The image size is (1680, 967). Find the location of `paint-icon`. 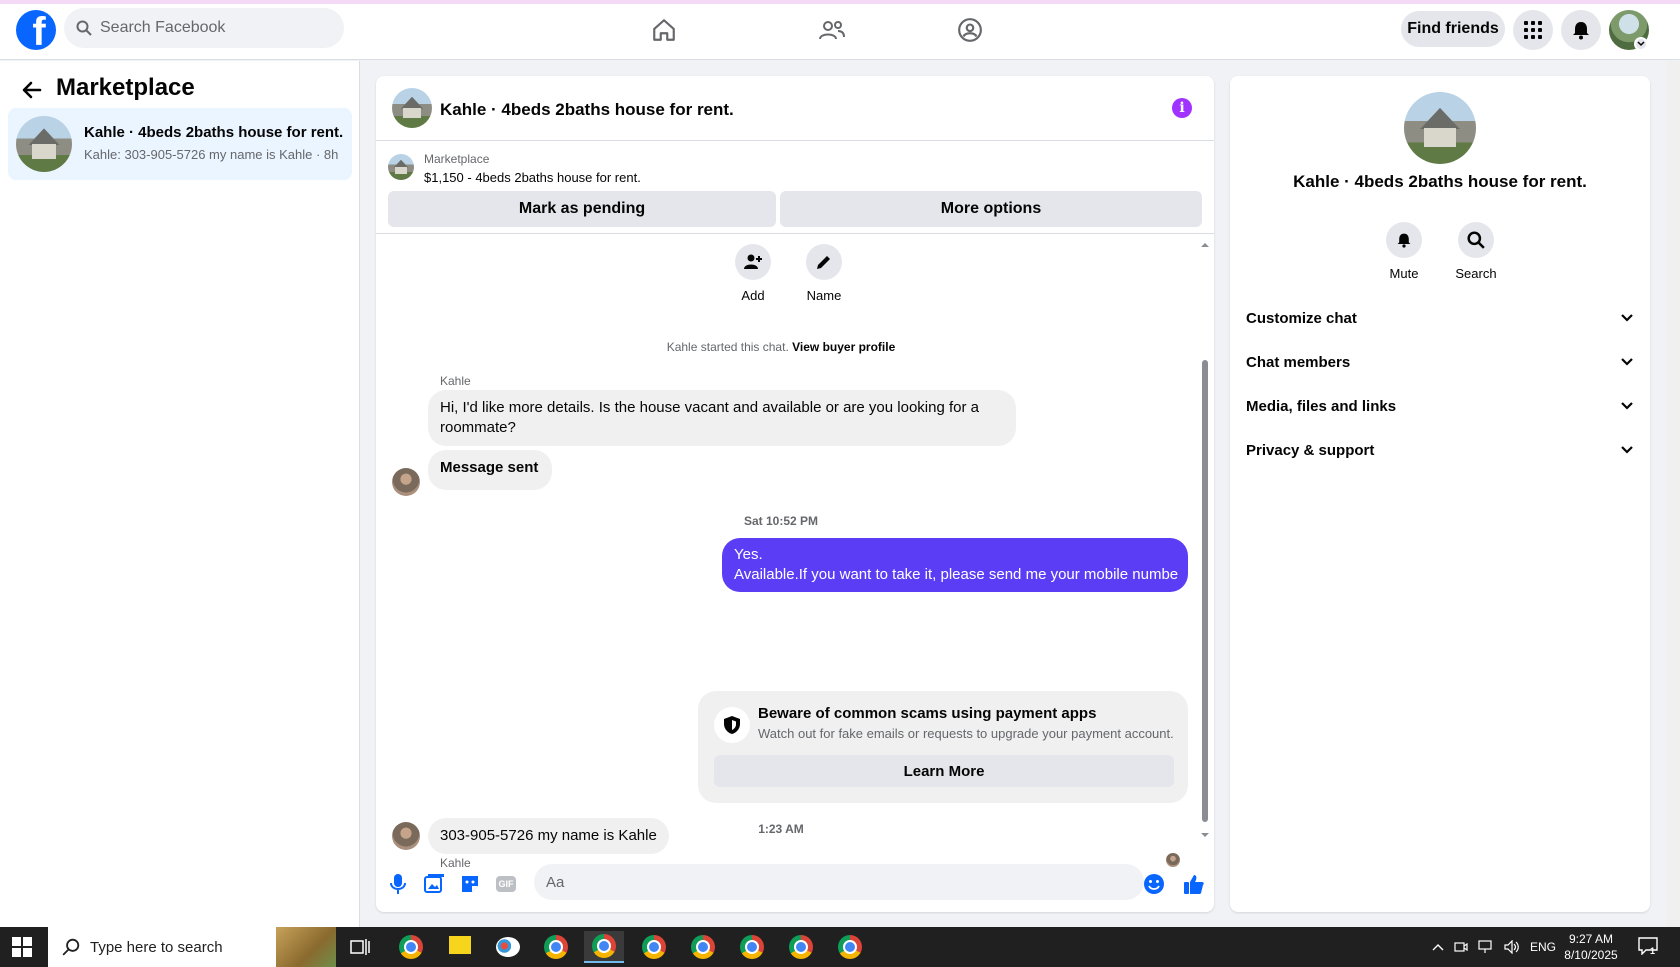

paint-icon is located at coordinates (508, 947).